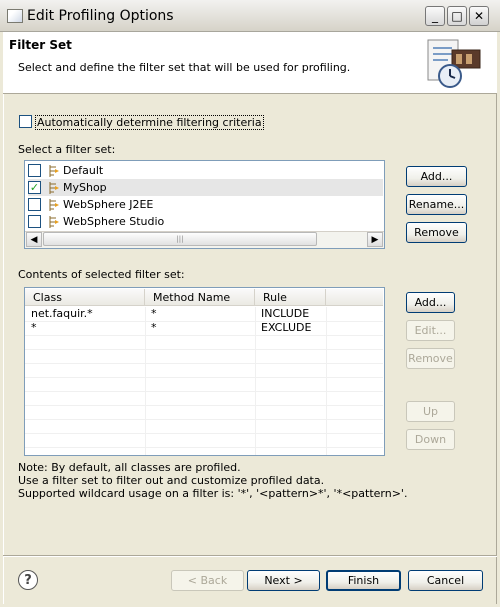 The height and width of the screenshot is (607, 500). I want to click on list-item: Default, so click(65, 170).